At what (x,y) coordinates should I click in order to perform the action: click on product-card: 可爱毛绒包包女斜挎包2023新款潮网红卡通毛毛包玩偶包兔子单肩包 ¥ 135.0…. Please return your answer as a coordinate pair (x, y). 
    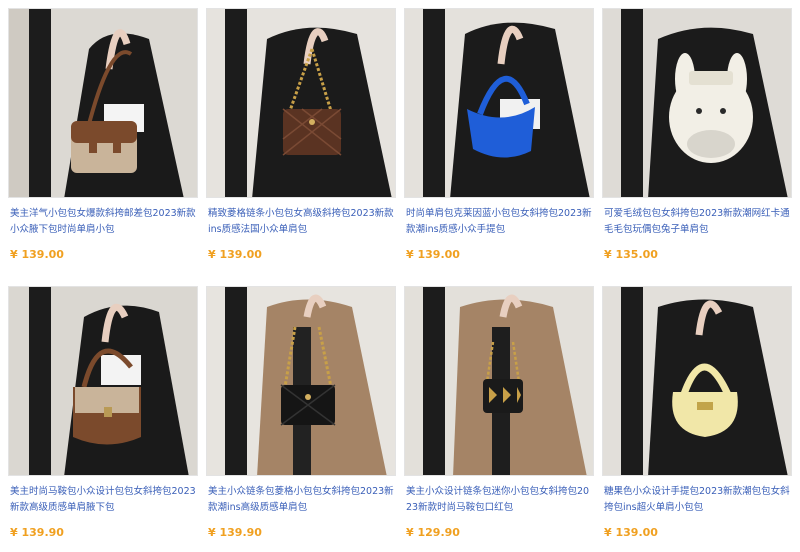
    Looking at the image, I should click on (697, 139).